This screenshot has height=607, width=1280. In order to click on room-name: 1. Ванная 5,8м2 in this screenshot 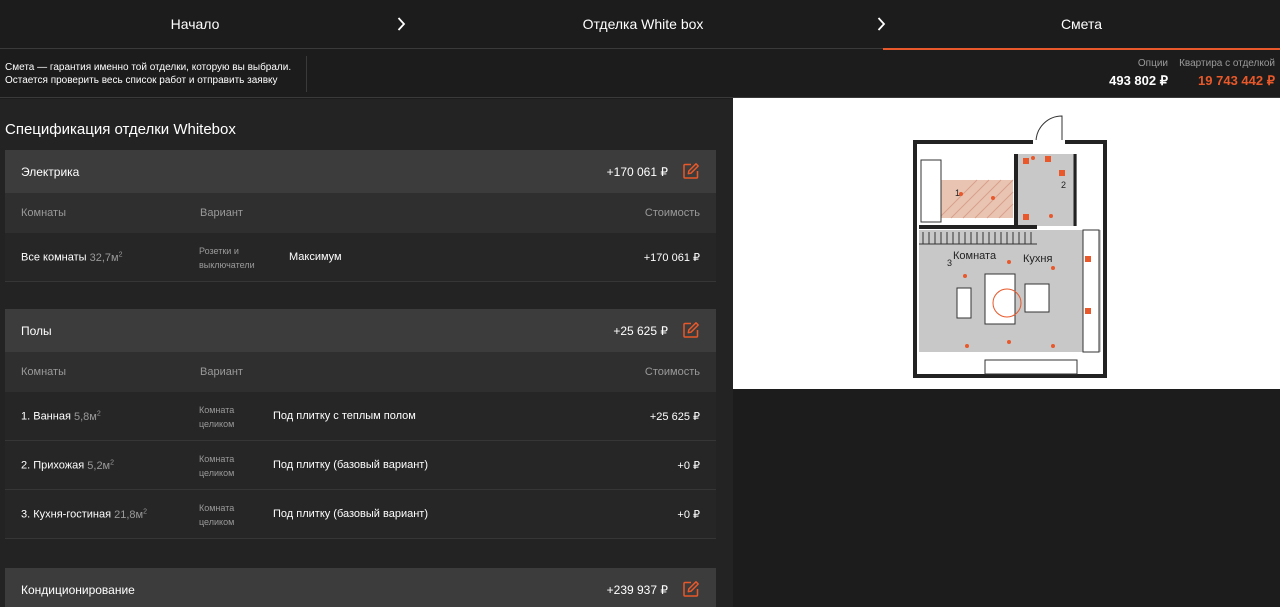, I will do `click(61, 416)`.